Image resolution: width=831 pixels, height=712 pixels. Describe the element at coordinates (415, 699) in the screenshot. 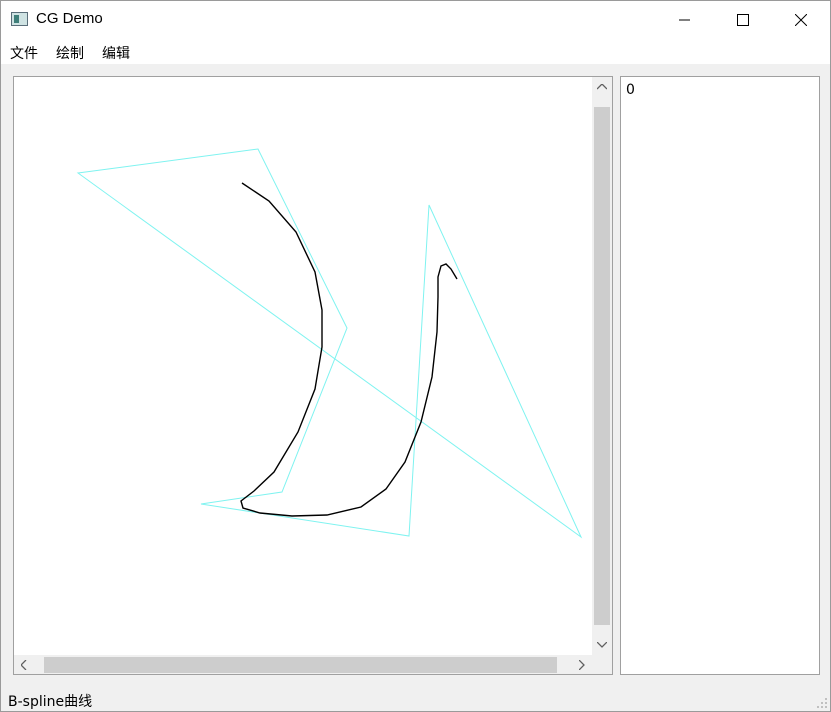

I see `status-bar: B-spline曲线` at that location.